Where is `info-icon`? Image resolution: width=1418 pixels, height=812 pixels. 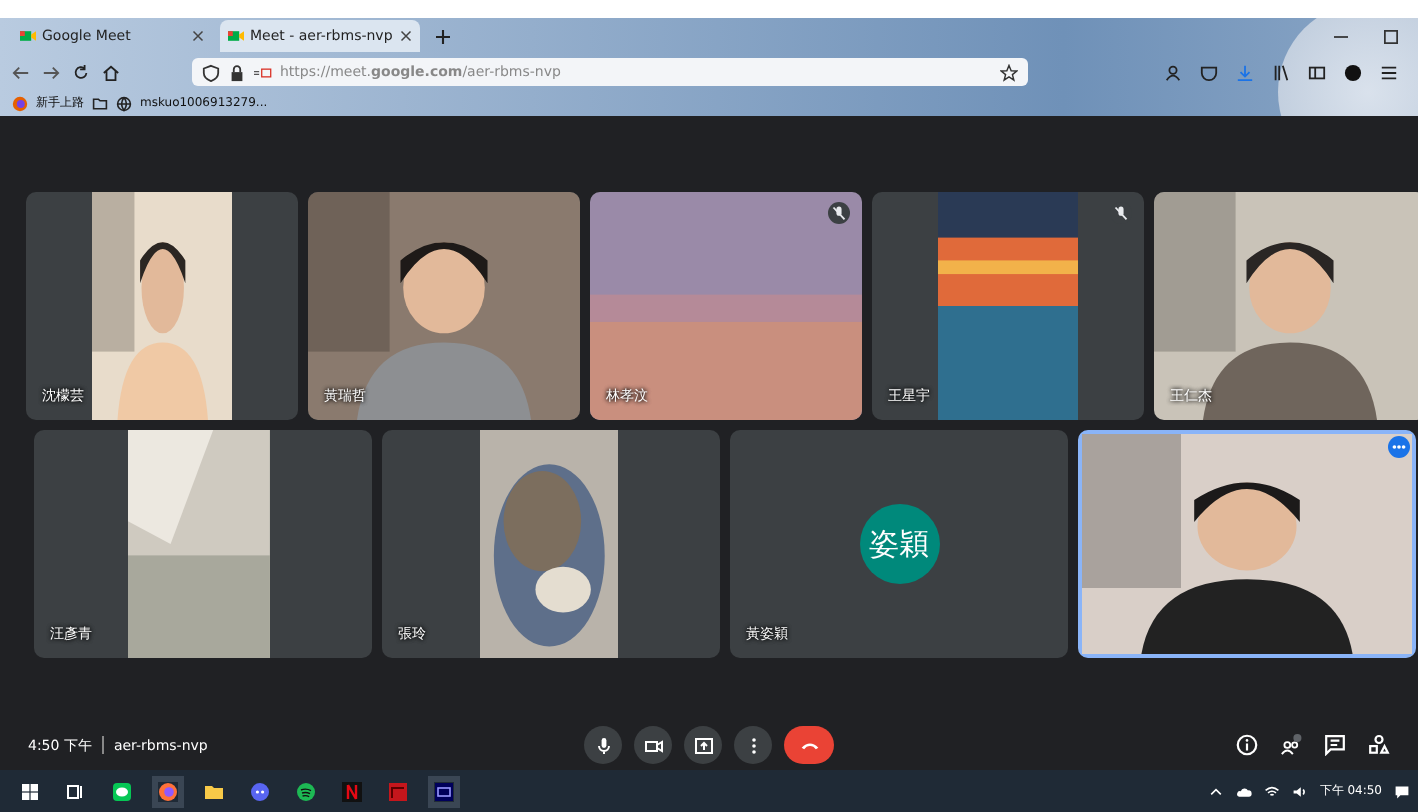
info-icon is located at coordinates (1247, 745).